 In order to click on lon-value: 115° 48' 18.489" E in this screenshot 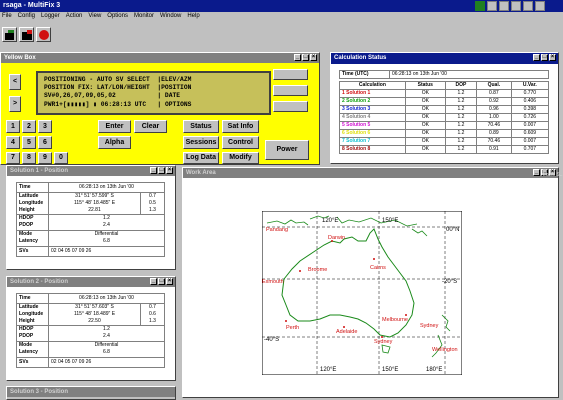, I will do `click(94, 314)`.